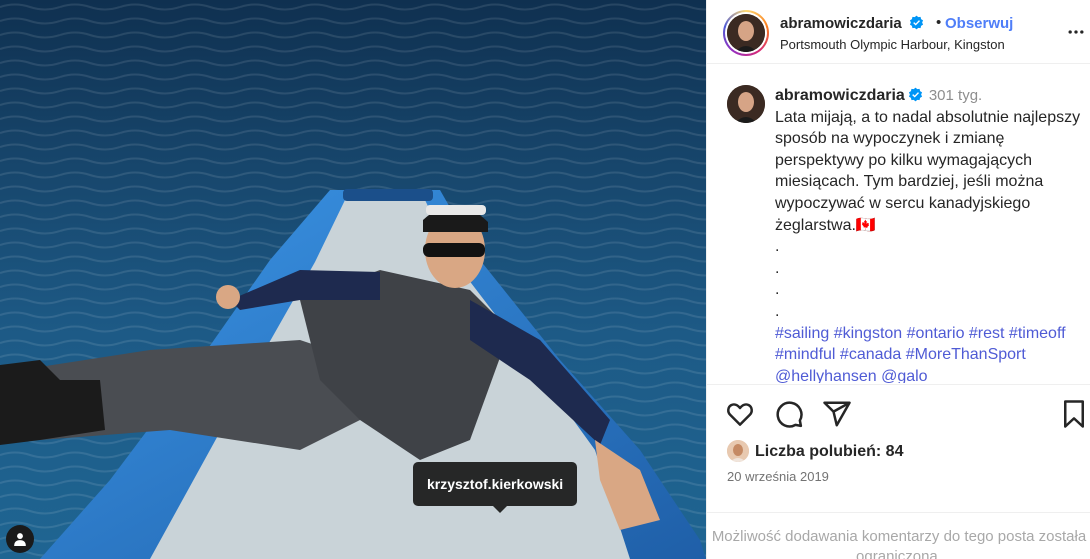 The width and height of the screenshot is (1090, 559). What do you see at coordinates (894, 451) in the screenshot?
I see `likes-number: 84` at bounding box center [894, 451].